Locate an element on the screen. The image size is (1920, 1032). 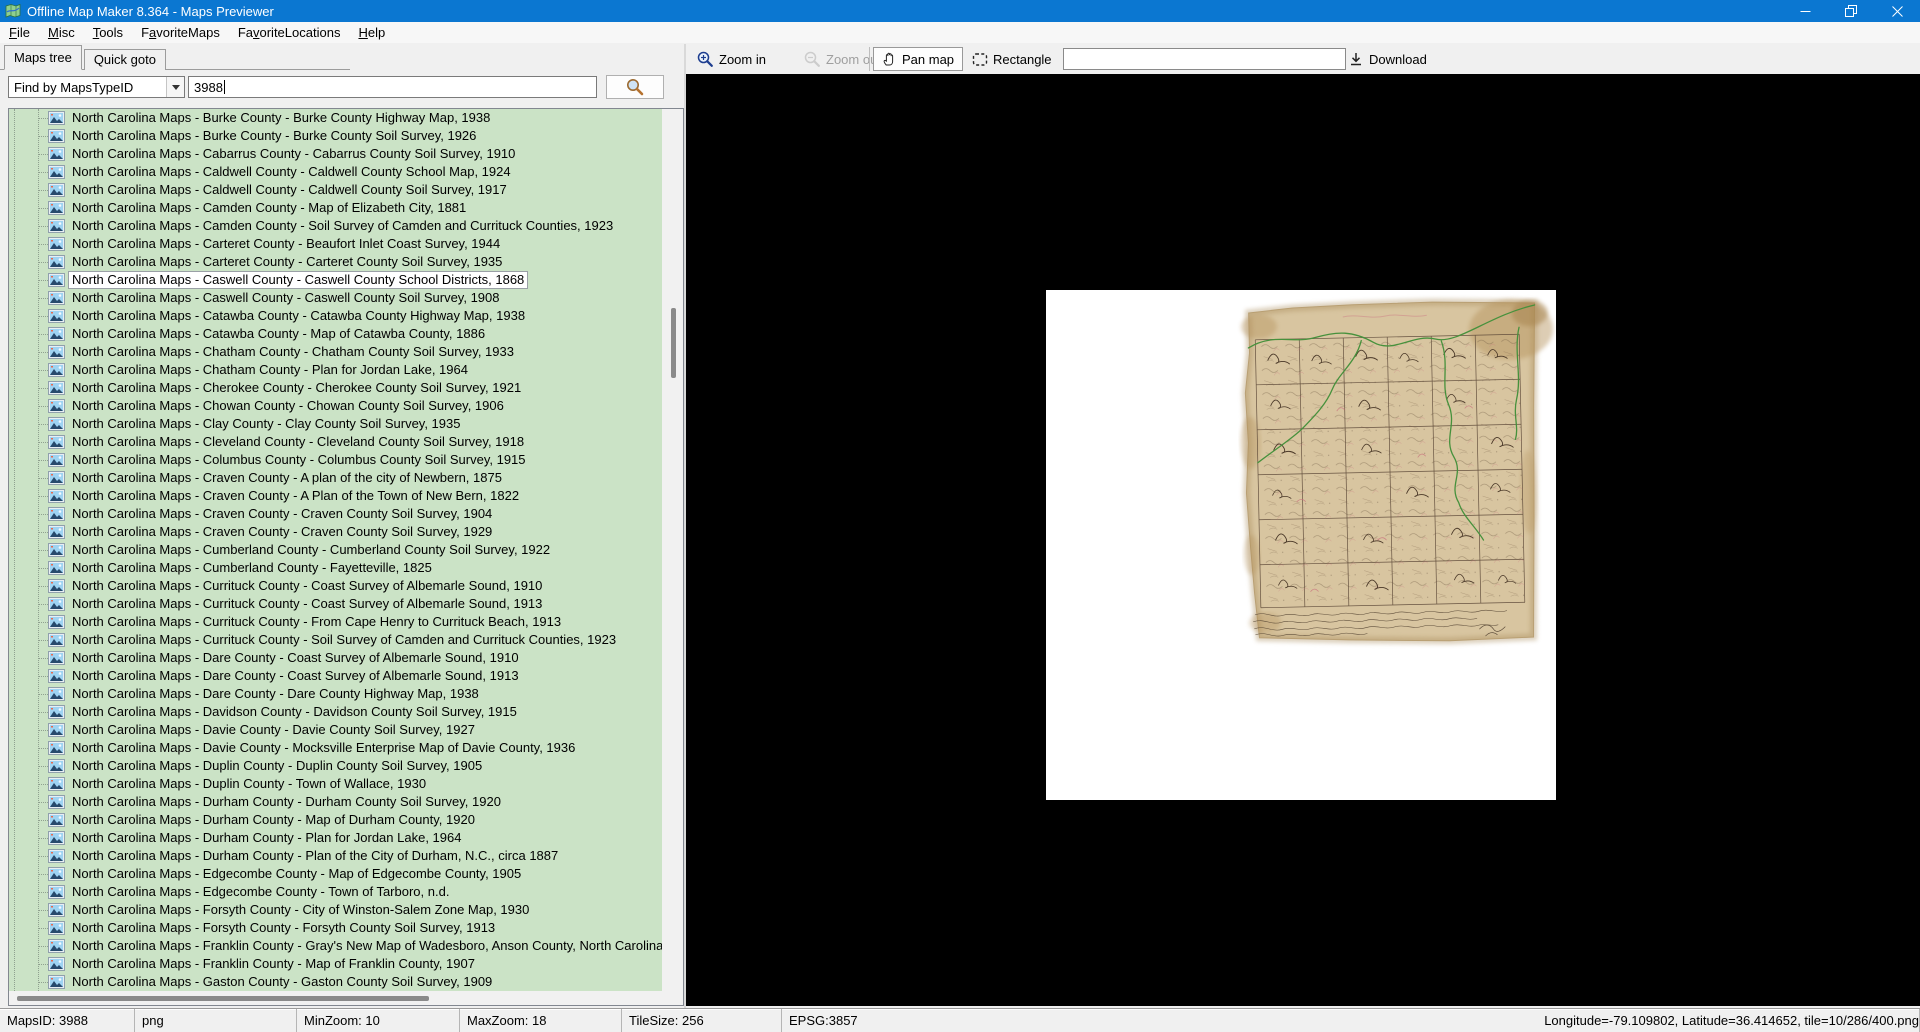
search-button is located at coordinates (635, 87).